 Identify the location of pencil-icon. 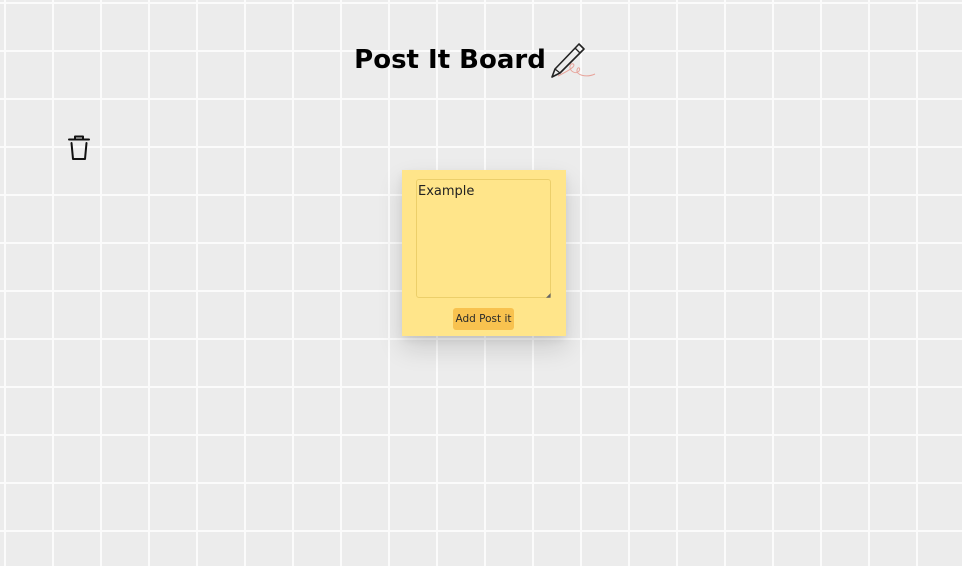
(578, 60).